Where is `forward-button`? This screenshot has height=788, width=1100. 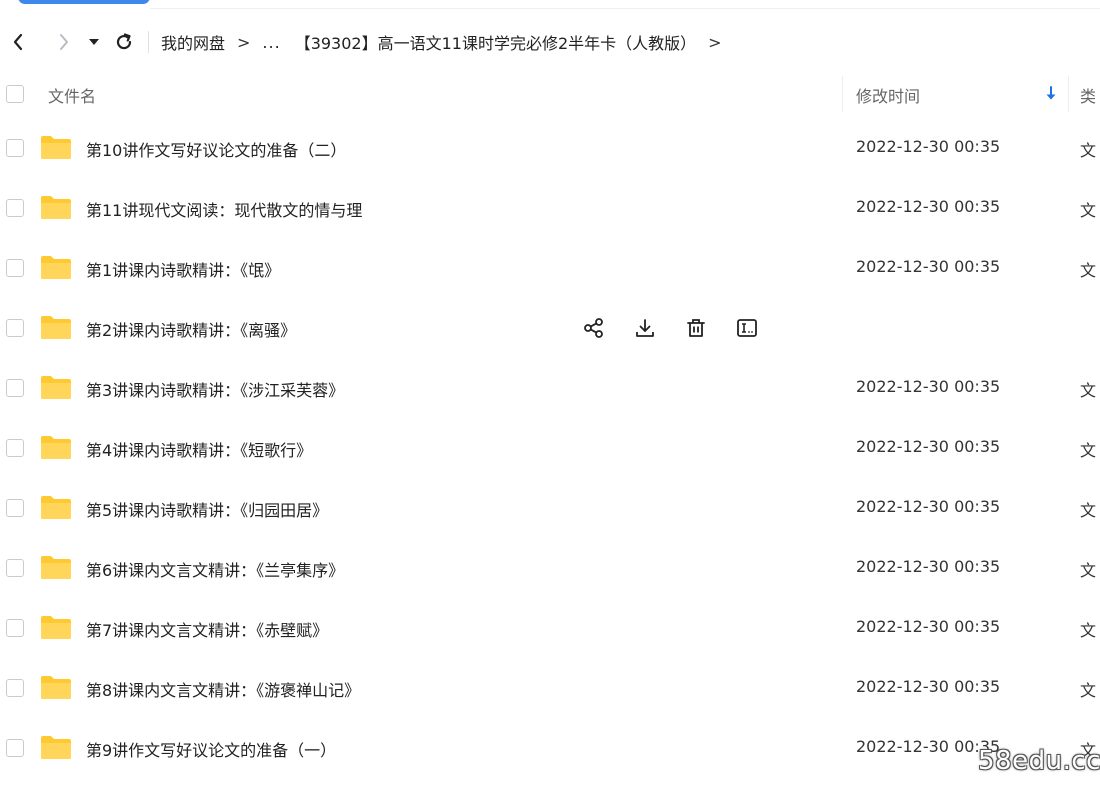 forward-button is located at coordinates (64, 42).